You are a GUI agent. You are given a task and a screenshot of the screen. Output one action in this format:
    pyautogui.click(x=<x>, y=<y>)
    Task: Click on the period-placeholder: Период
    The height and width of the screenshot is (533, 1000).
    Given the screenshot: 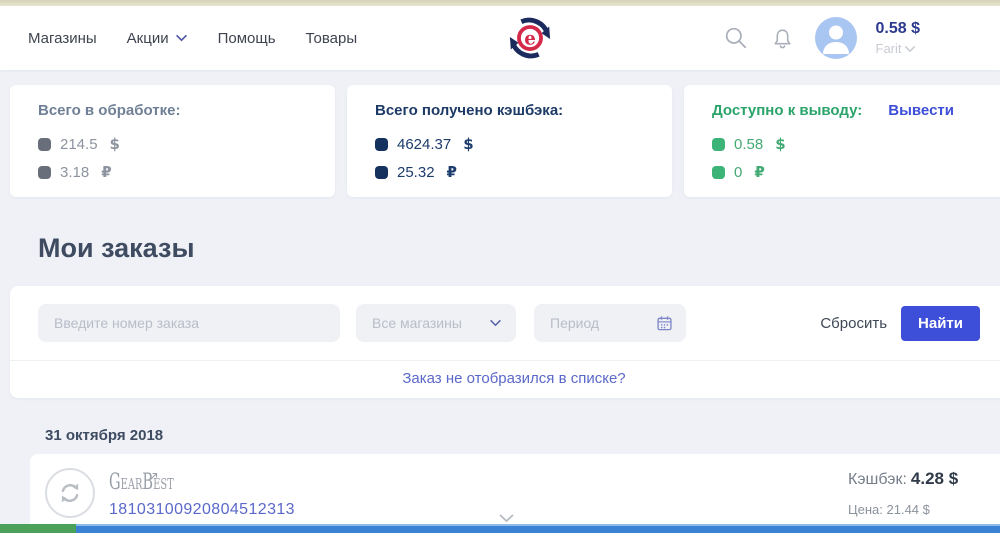 What is the action you would take?
    pyautogui.click(x=575, y=323)
    